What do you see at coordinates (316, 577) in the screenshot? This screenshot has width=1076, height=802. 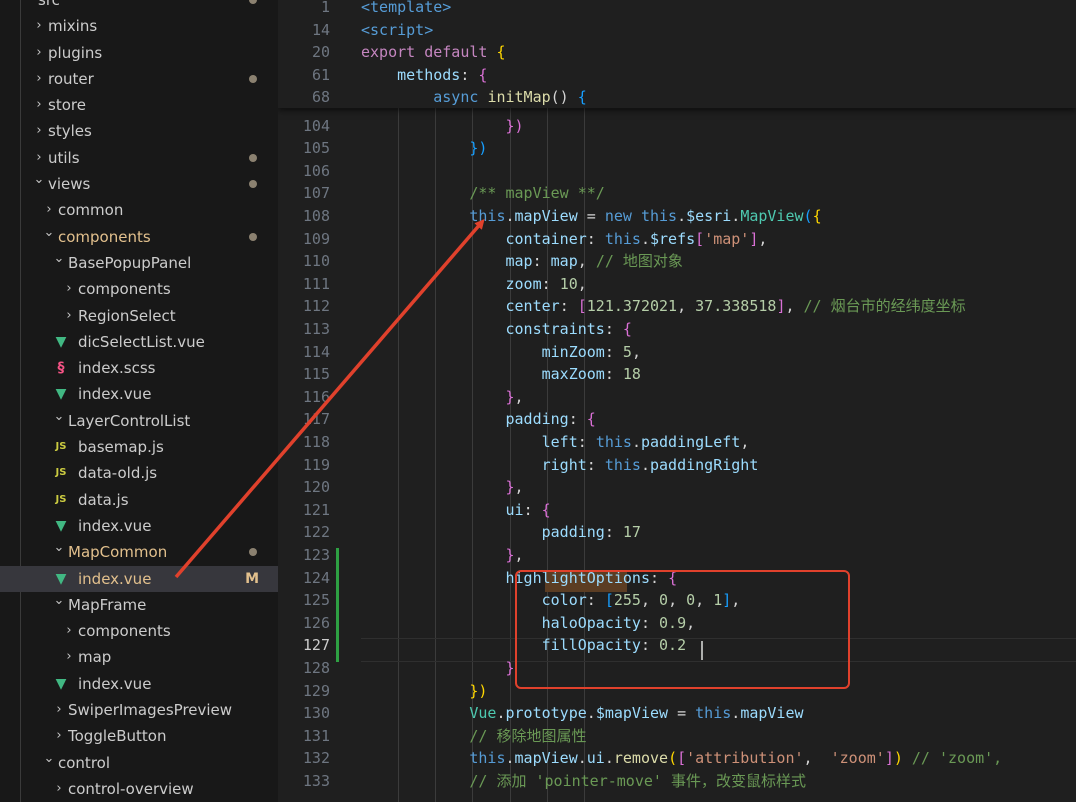 I see `line-number: 124` at bounding box center [316, 577].